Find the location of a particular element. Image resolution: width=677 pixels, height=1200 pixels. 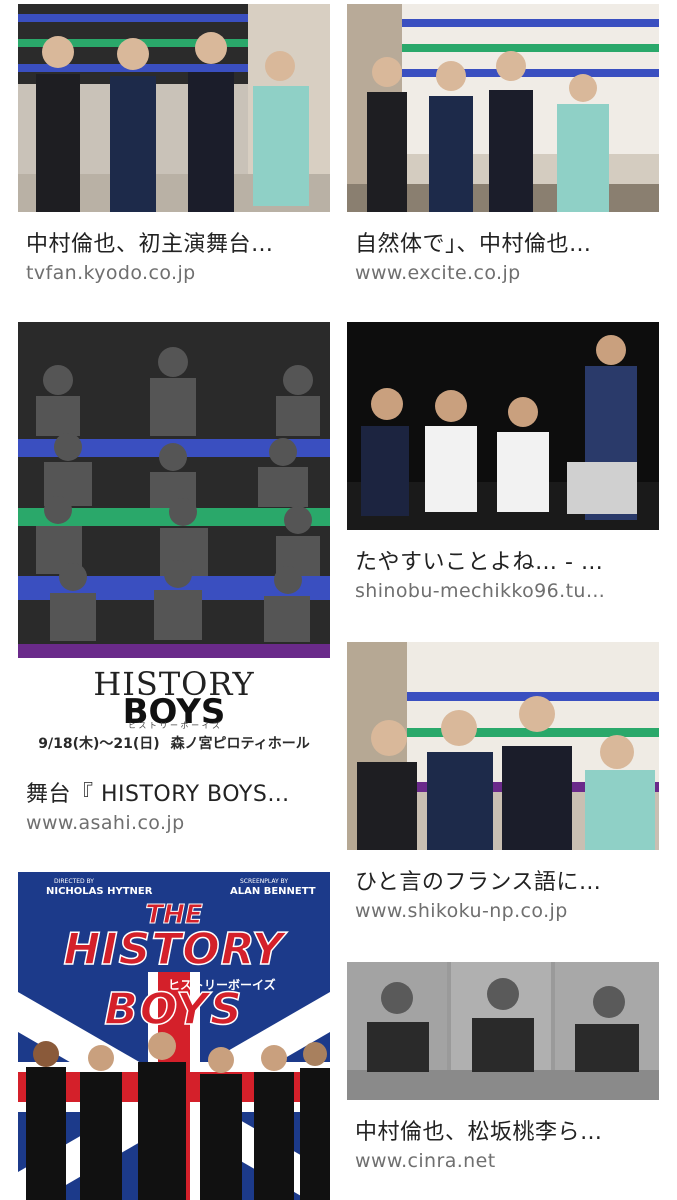

result-source: www.excite.co.jp is located at coordinates (438, 273).